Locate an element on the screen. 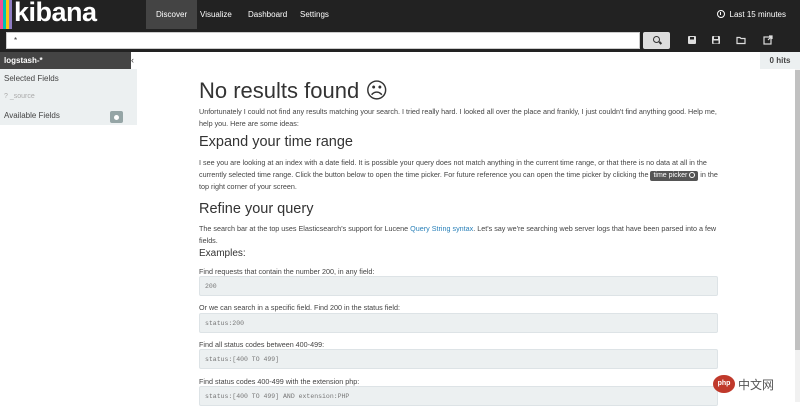  tab-dashboard: Dashboard is located at coordinates (267, 14).